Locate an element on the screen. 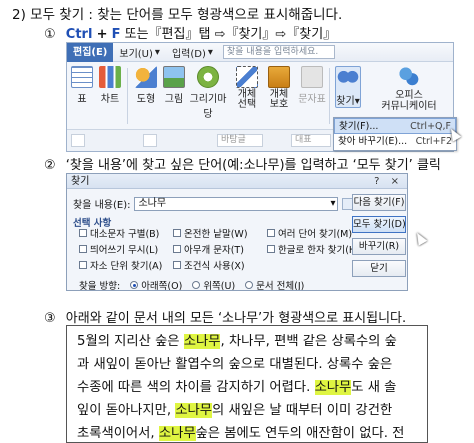 The image size is (474, 443). radio-whole-doc: 문서 전체(J) is located at coordinates (275, 284).